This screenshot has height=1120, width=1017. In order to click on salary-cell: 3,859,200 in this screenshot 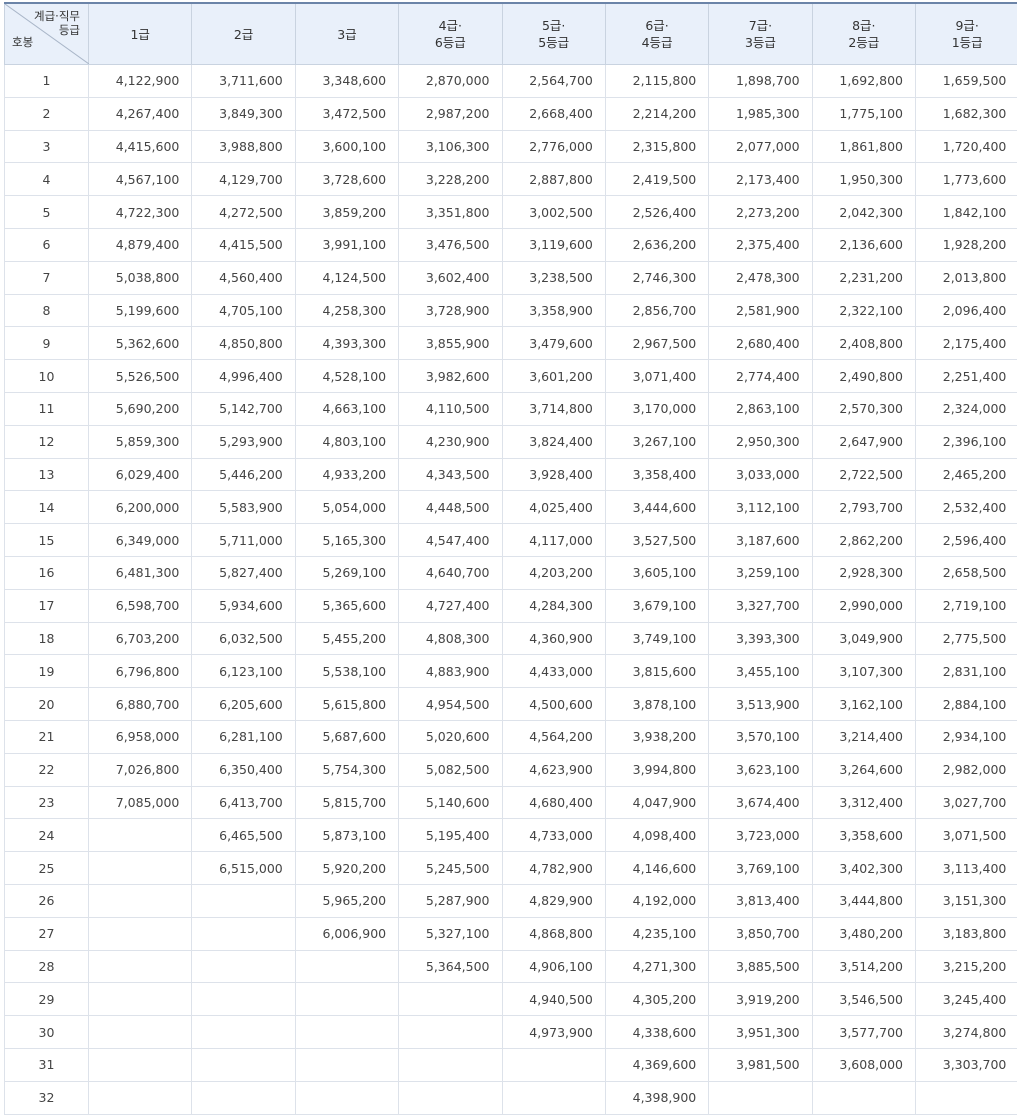, I will do `click(347, 212)`.